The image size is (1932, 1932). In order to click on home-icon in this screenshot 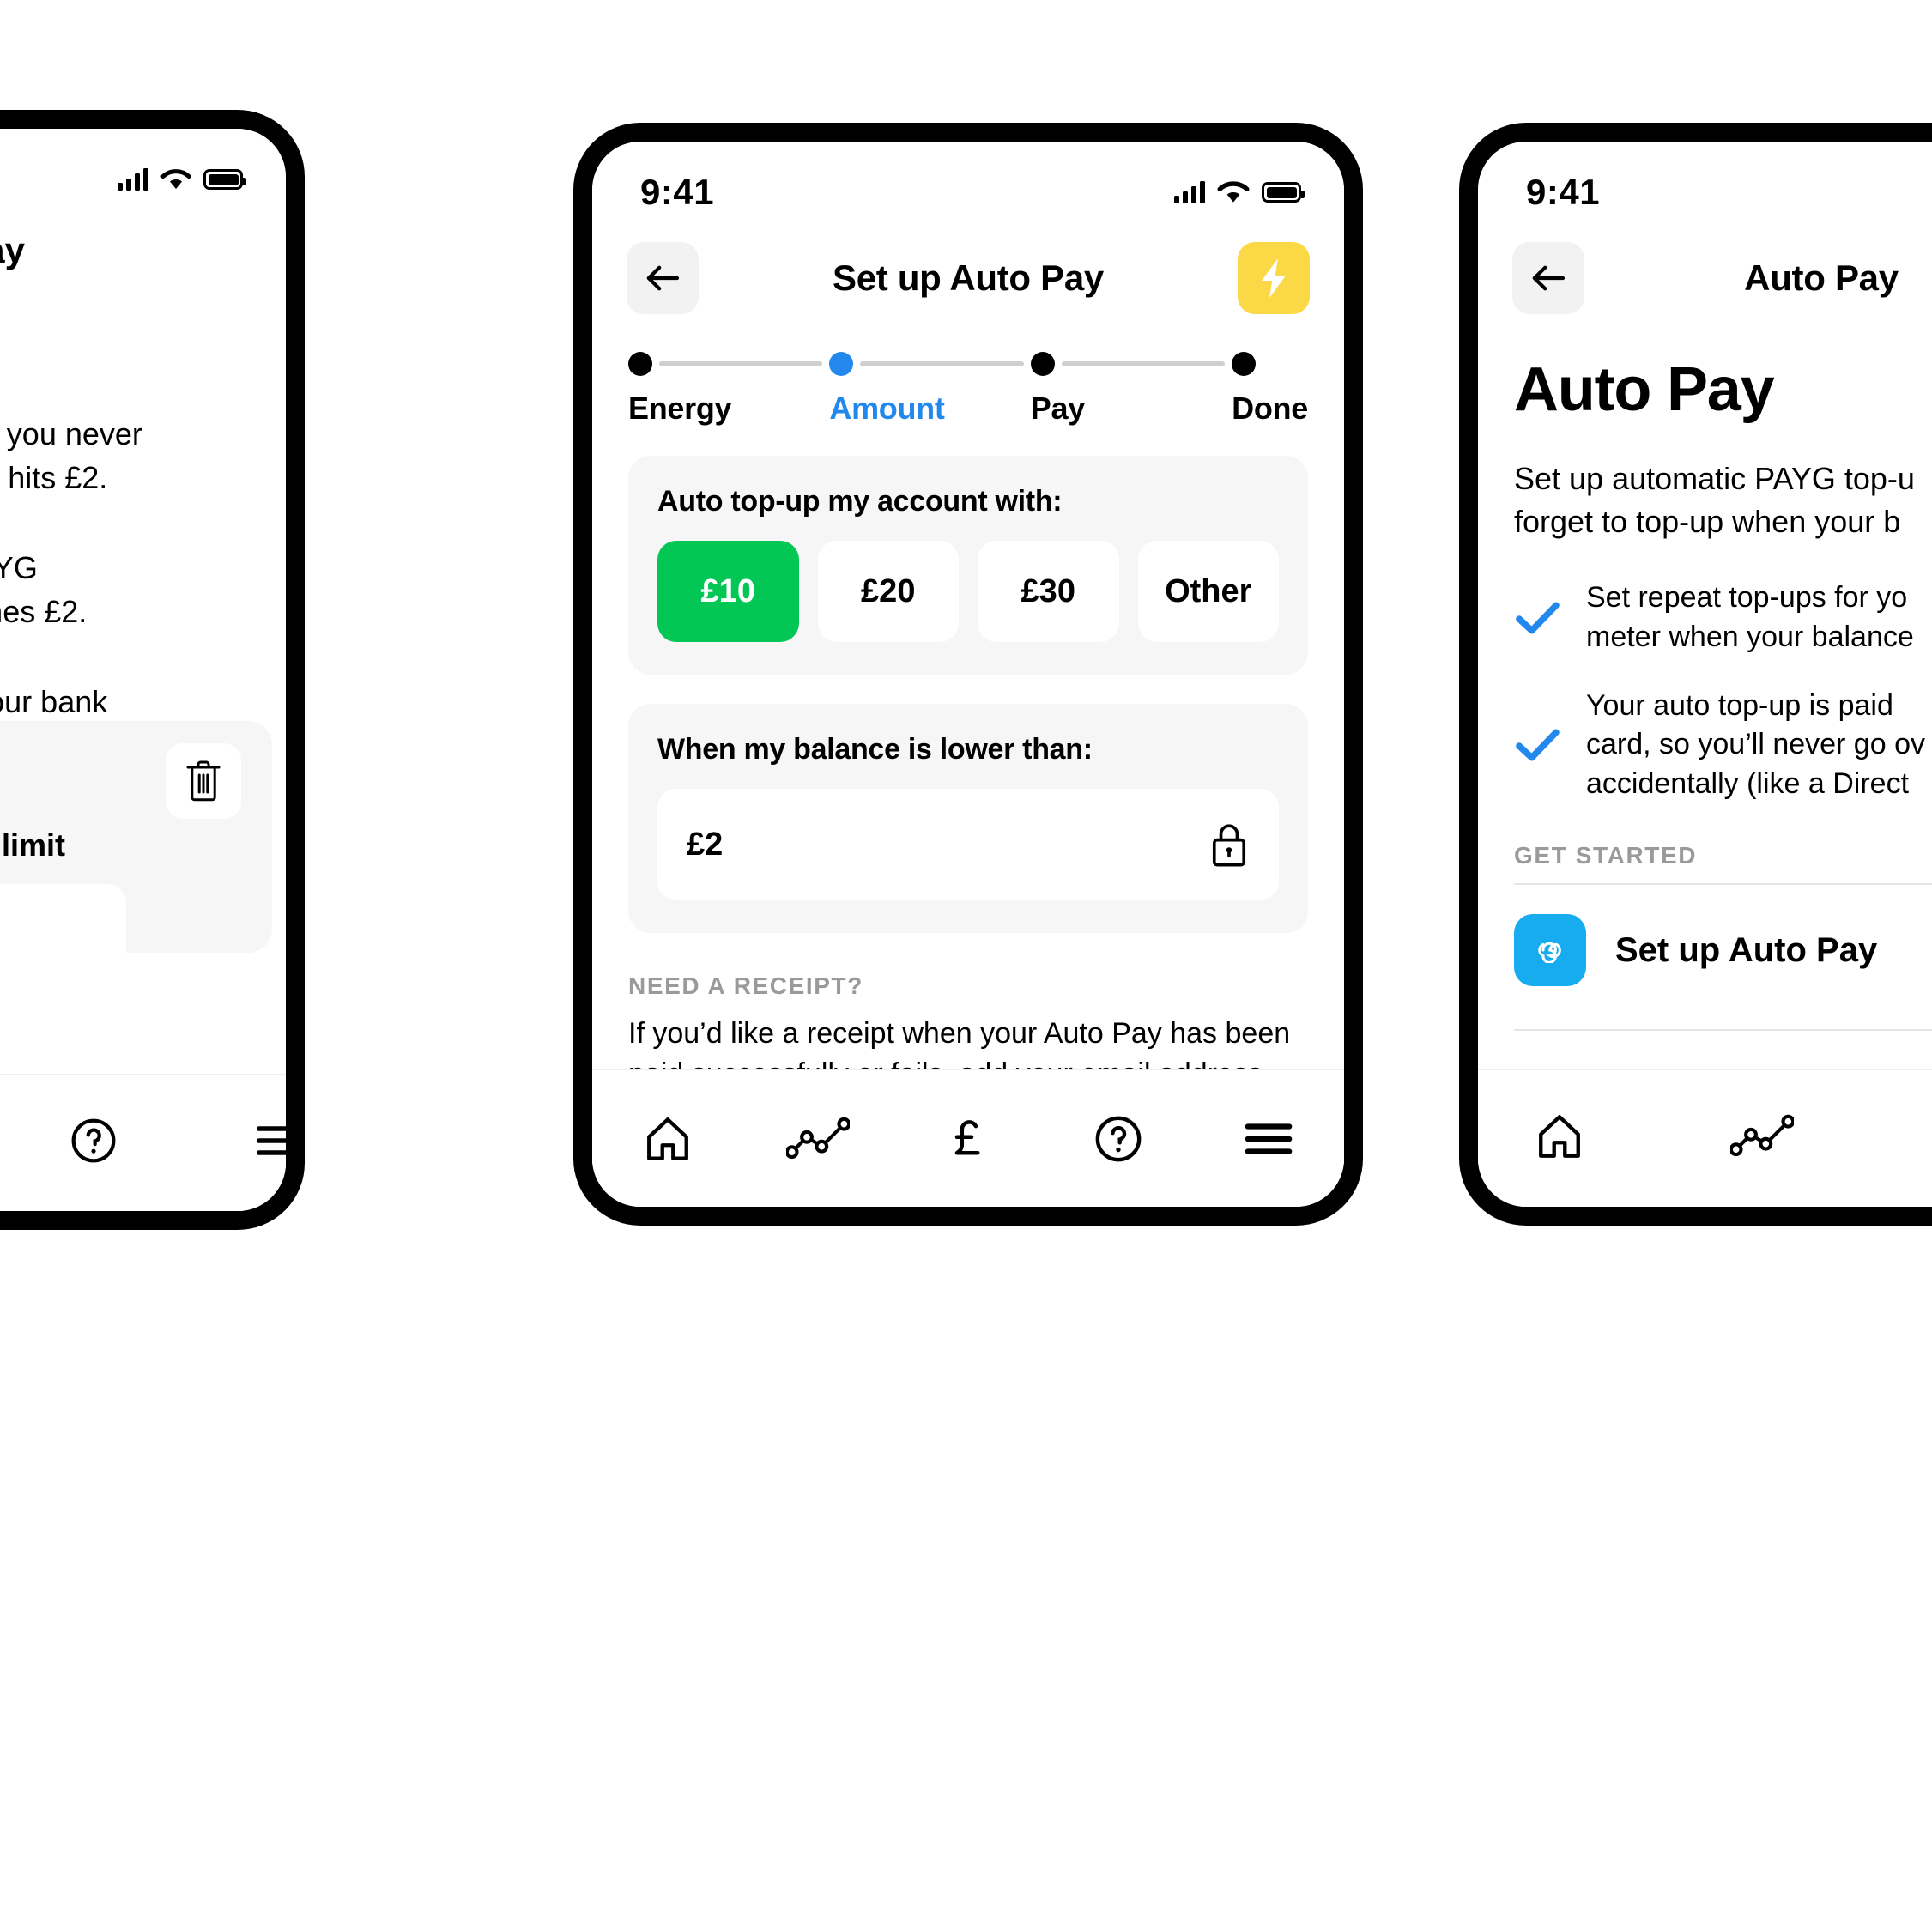, I will do `click(1559, 1137)`.